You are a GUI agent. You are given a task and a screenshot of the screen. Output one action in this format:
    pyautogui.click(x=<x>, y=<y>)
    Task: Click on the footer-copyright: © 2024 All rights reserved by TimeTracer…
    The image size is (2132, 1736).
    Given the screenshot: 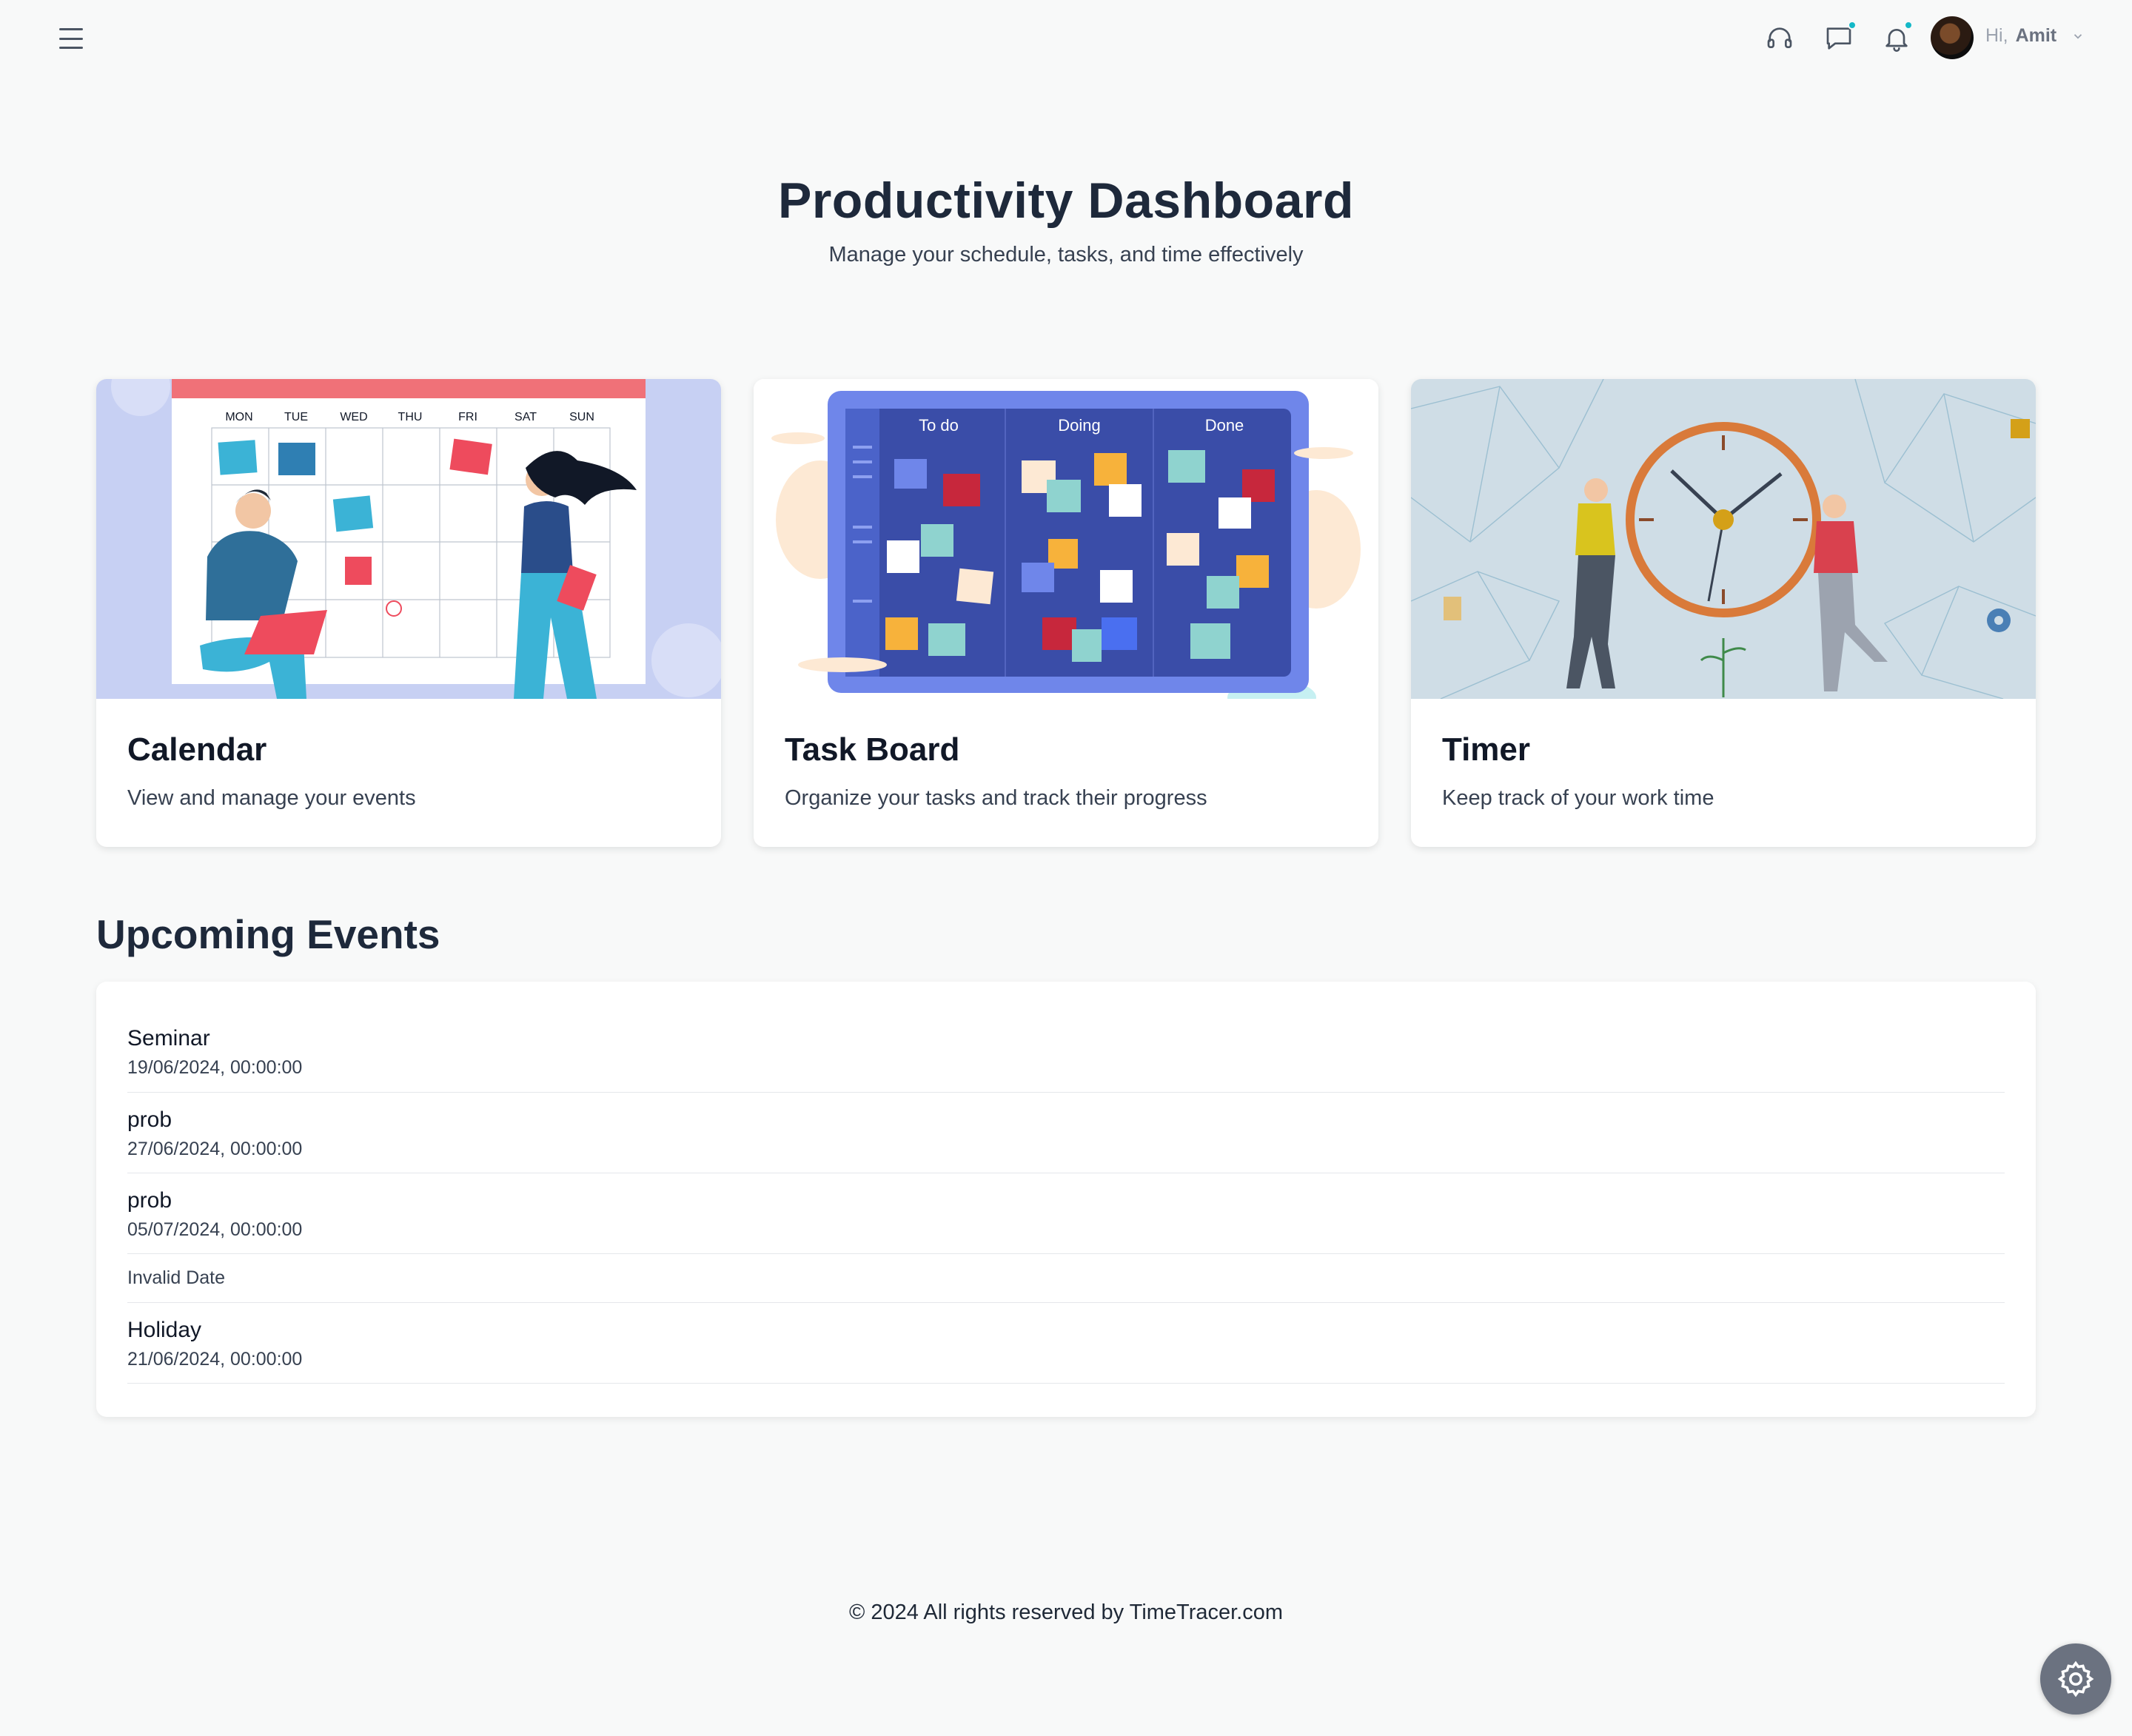 What is the action you would take?
    pyautogui.click(x=1066, y=1612)
    